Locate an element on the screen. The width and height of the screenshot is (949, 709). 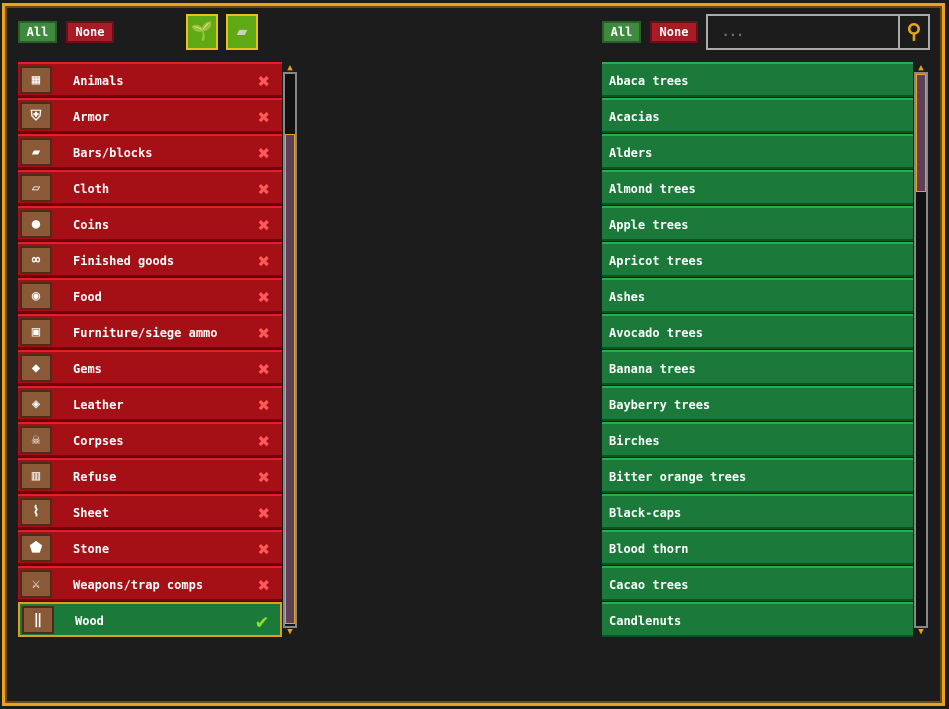
category-label: Leather is located at coordinates (98, 405).